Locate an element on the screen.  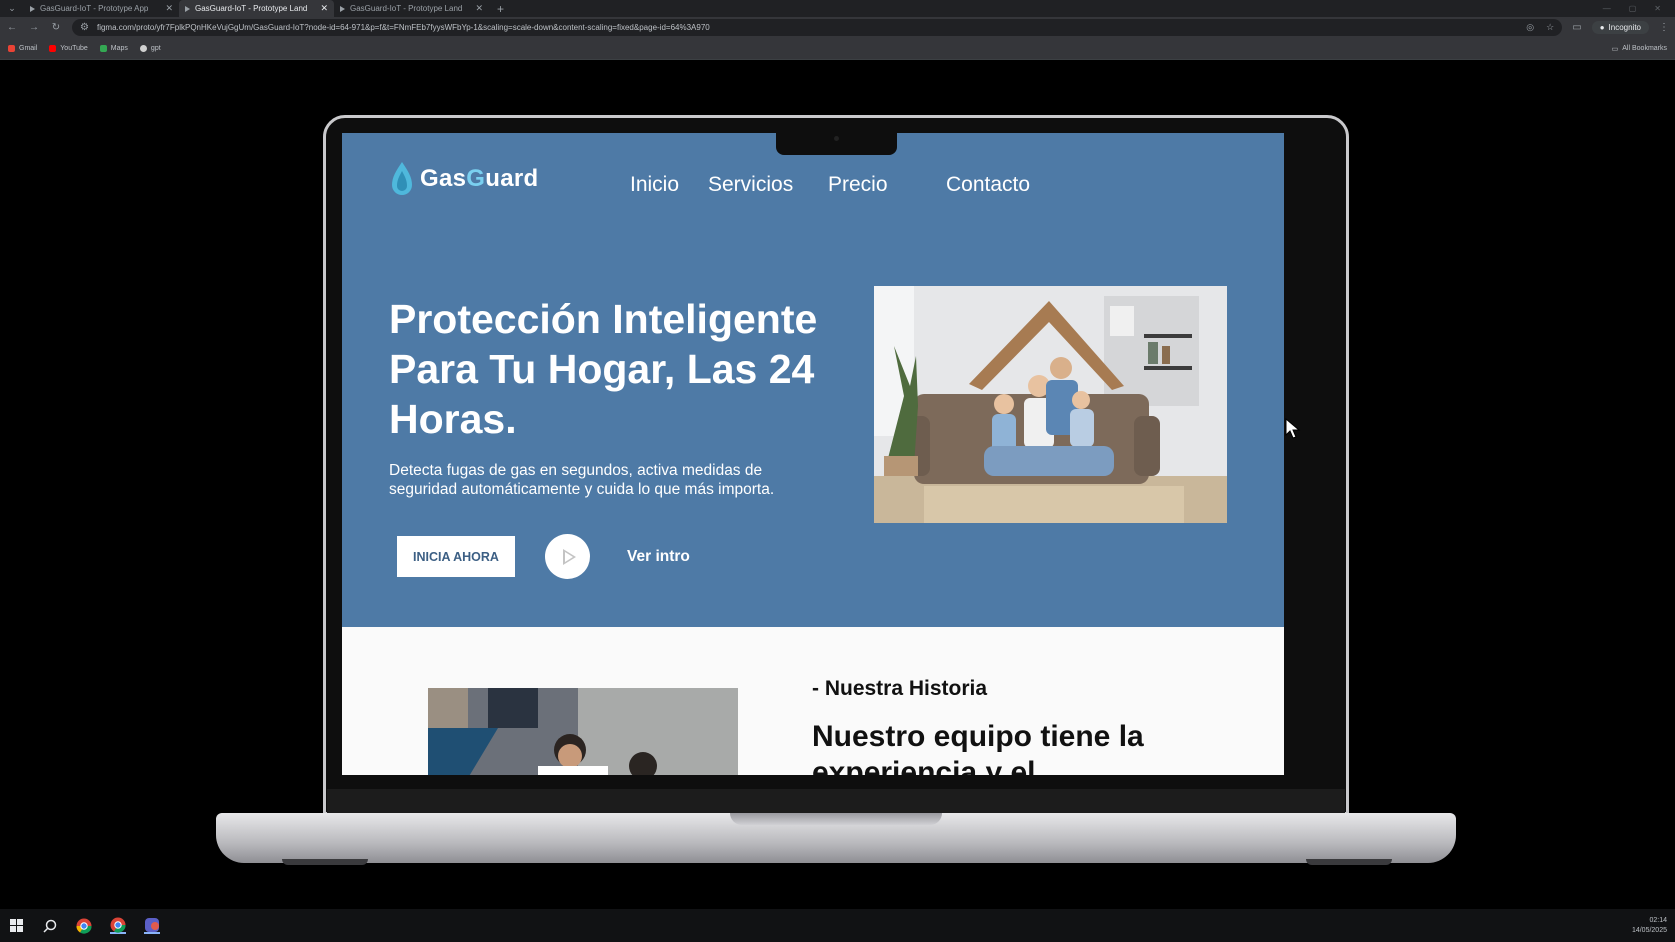
logo-text-part3: uard is located at coordinates (512, 178).